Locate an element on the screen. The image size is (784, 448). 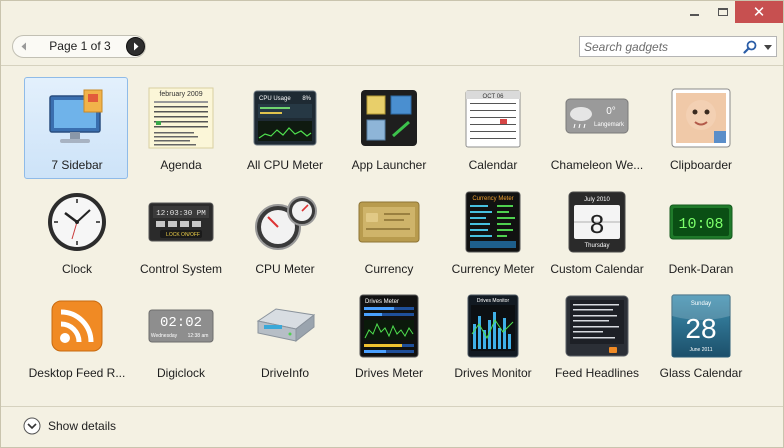
gadget-tile-custom-calendar: July 2010 8 Thursday Custom Calendar is located at coordinates (596, 232).